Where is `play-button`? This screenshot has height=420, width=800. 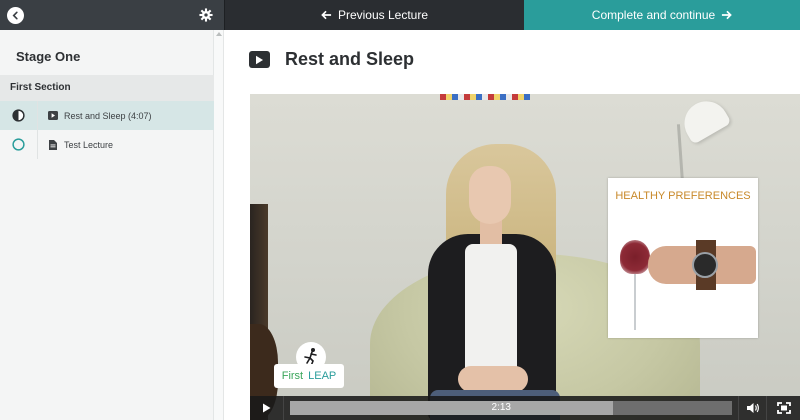
play-button is located at coordinates (267, 408).